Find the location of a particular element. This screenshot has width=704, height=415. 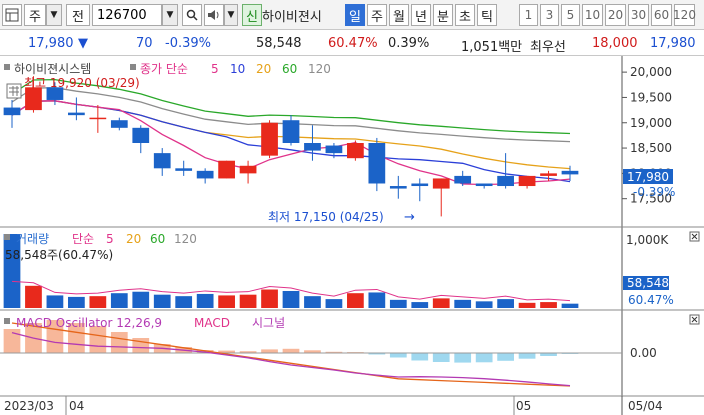

volume-ma-label: 단순 is located at coordinates (83, 239).